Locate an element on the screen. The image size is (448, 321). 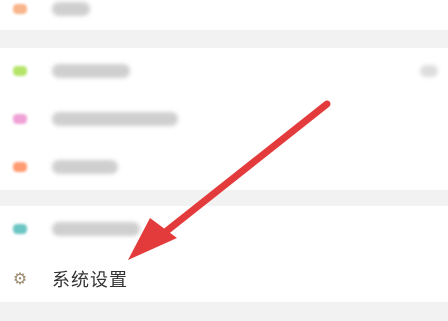
teal-icon is located at coordinates (20, 229).